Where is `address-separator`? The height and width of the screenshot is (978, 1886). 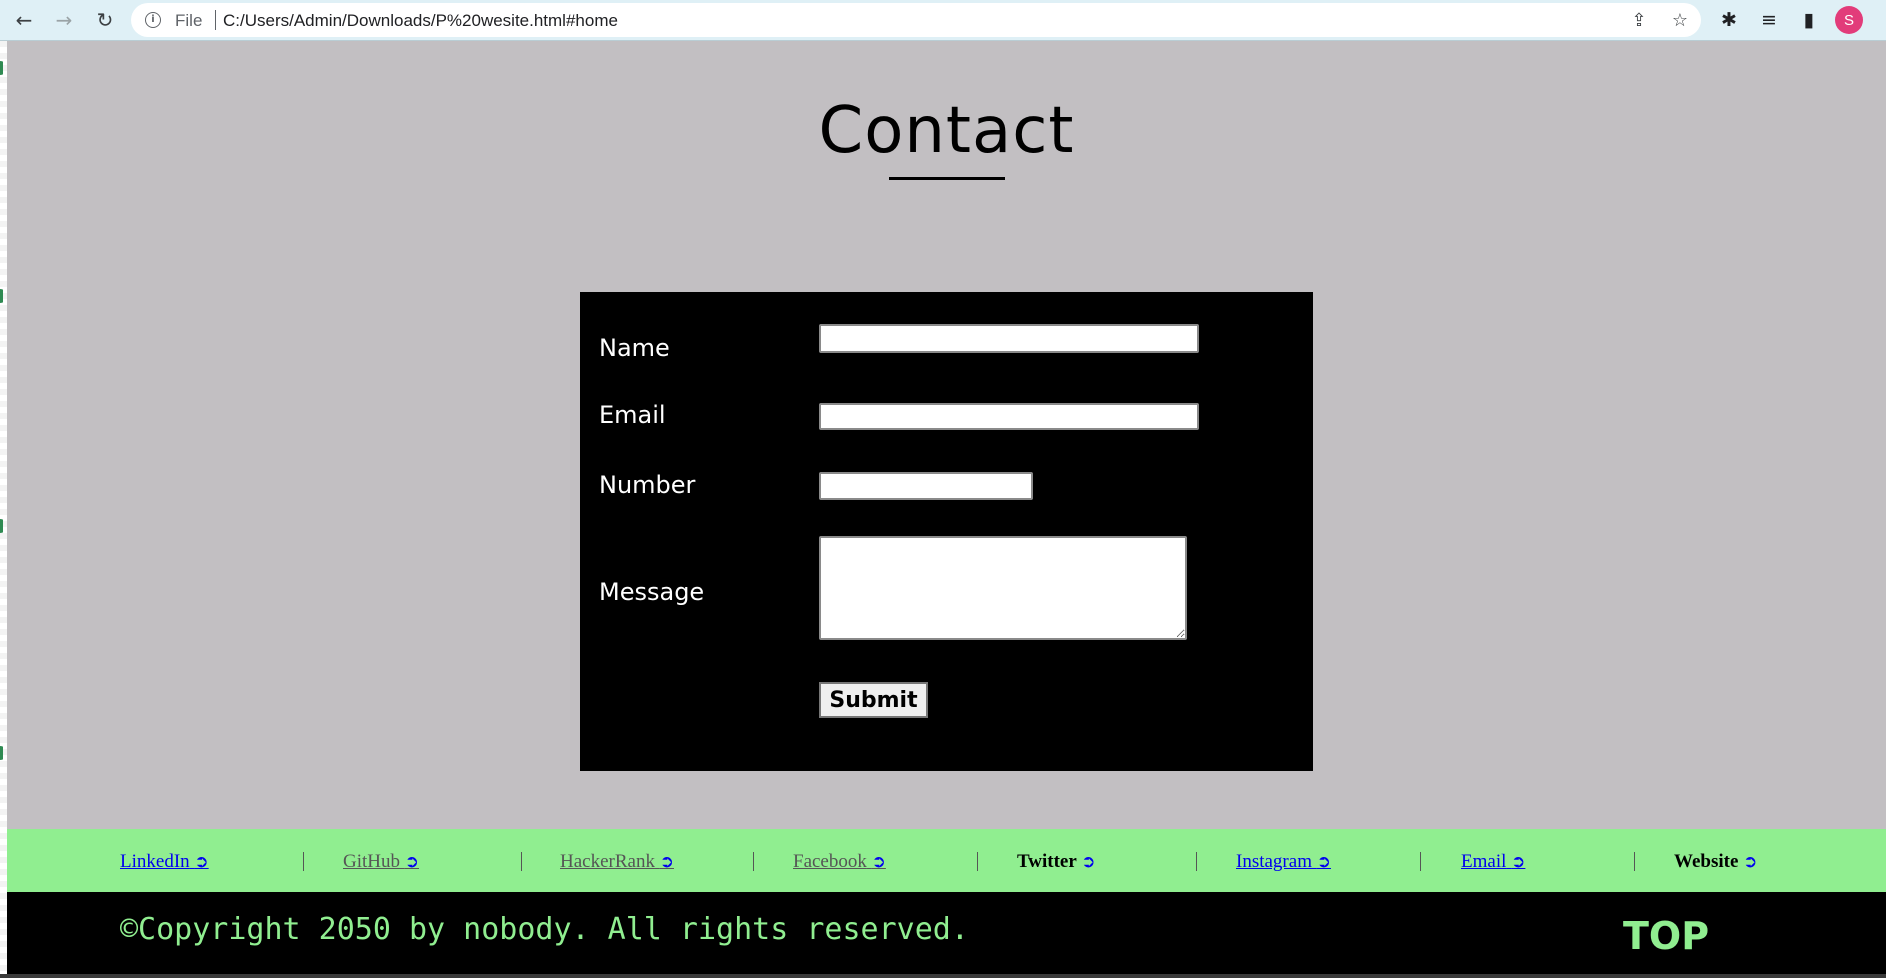
address-separator is located at coordinates (215, 20).